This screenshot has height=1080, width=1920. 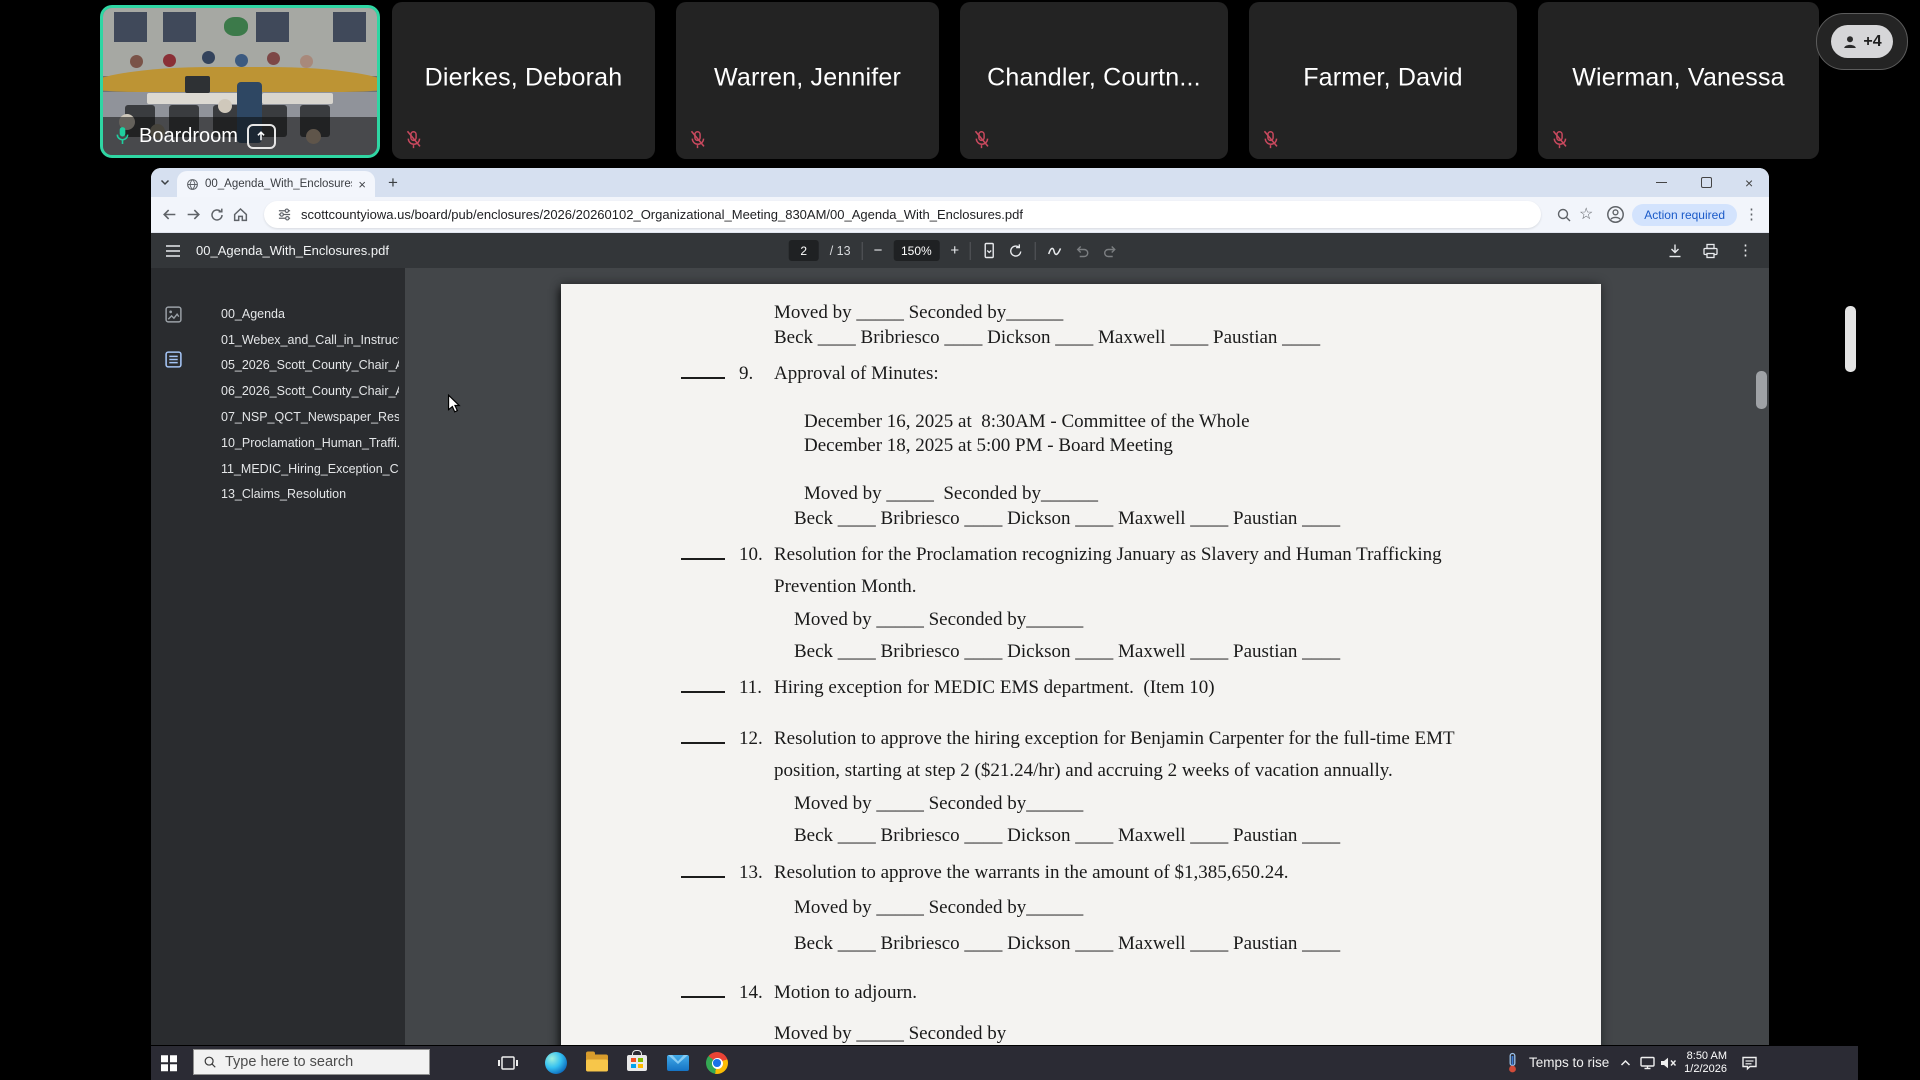 I want to click on participant-name: Farmer, David, so click(x=1383, y=77).